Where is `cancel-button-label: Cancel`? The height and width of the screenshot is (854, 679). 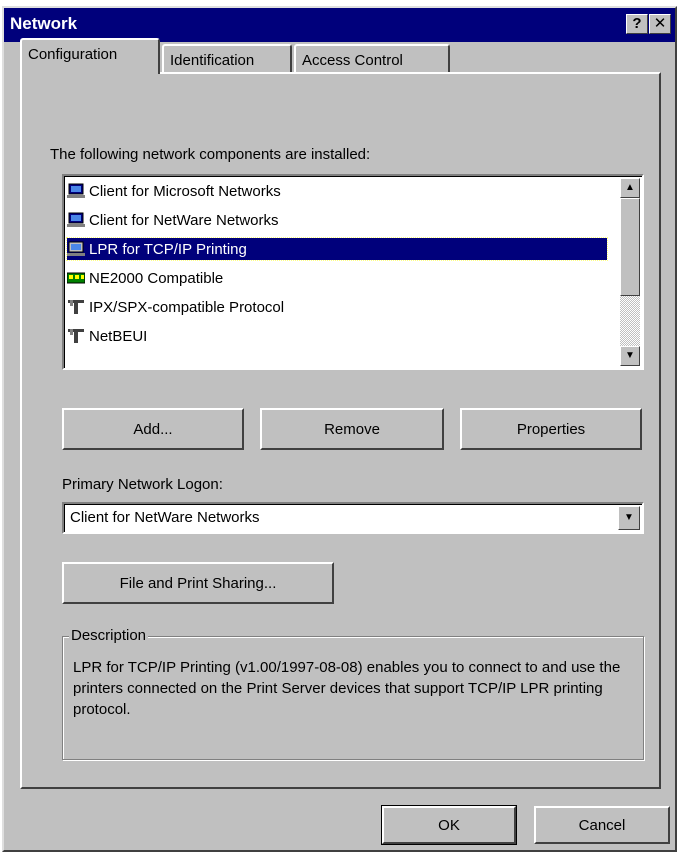
cancel-button-label: Cancel is located at coordinates (602, 825).